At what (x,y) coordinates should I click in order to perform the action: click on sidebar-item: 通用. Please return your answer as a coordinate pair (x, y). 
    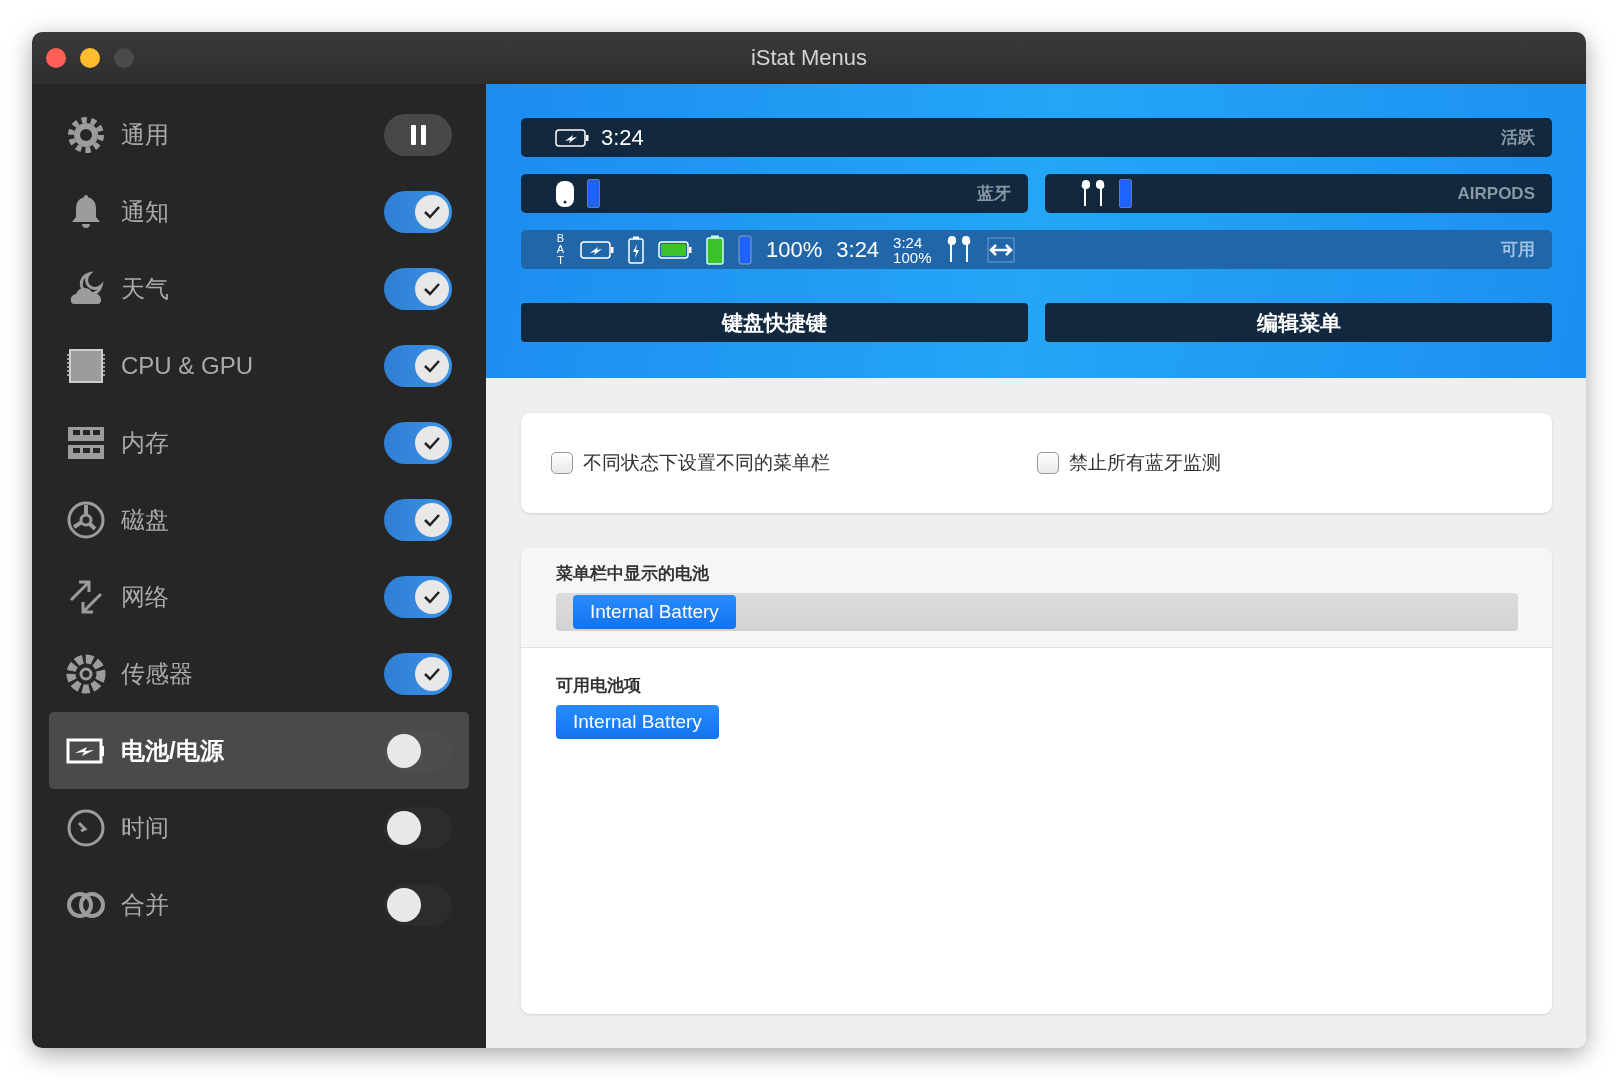
    Looking at the image, I should click on (259, 134).